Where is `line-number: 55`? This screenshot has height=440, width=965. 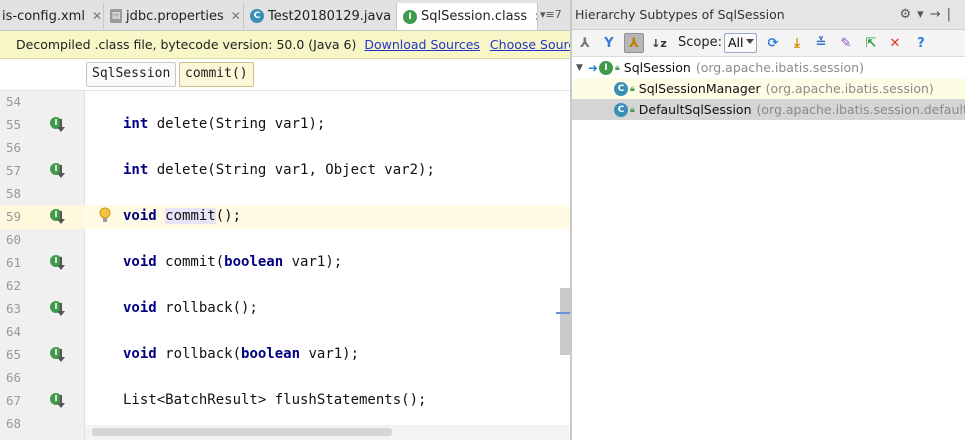 line-number: 55 is located at coordinates (14, 124).